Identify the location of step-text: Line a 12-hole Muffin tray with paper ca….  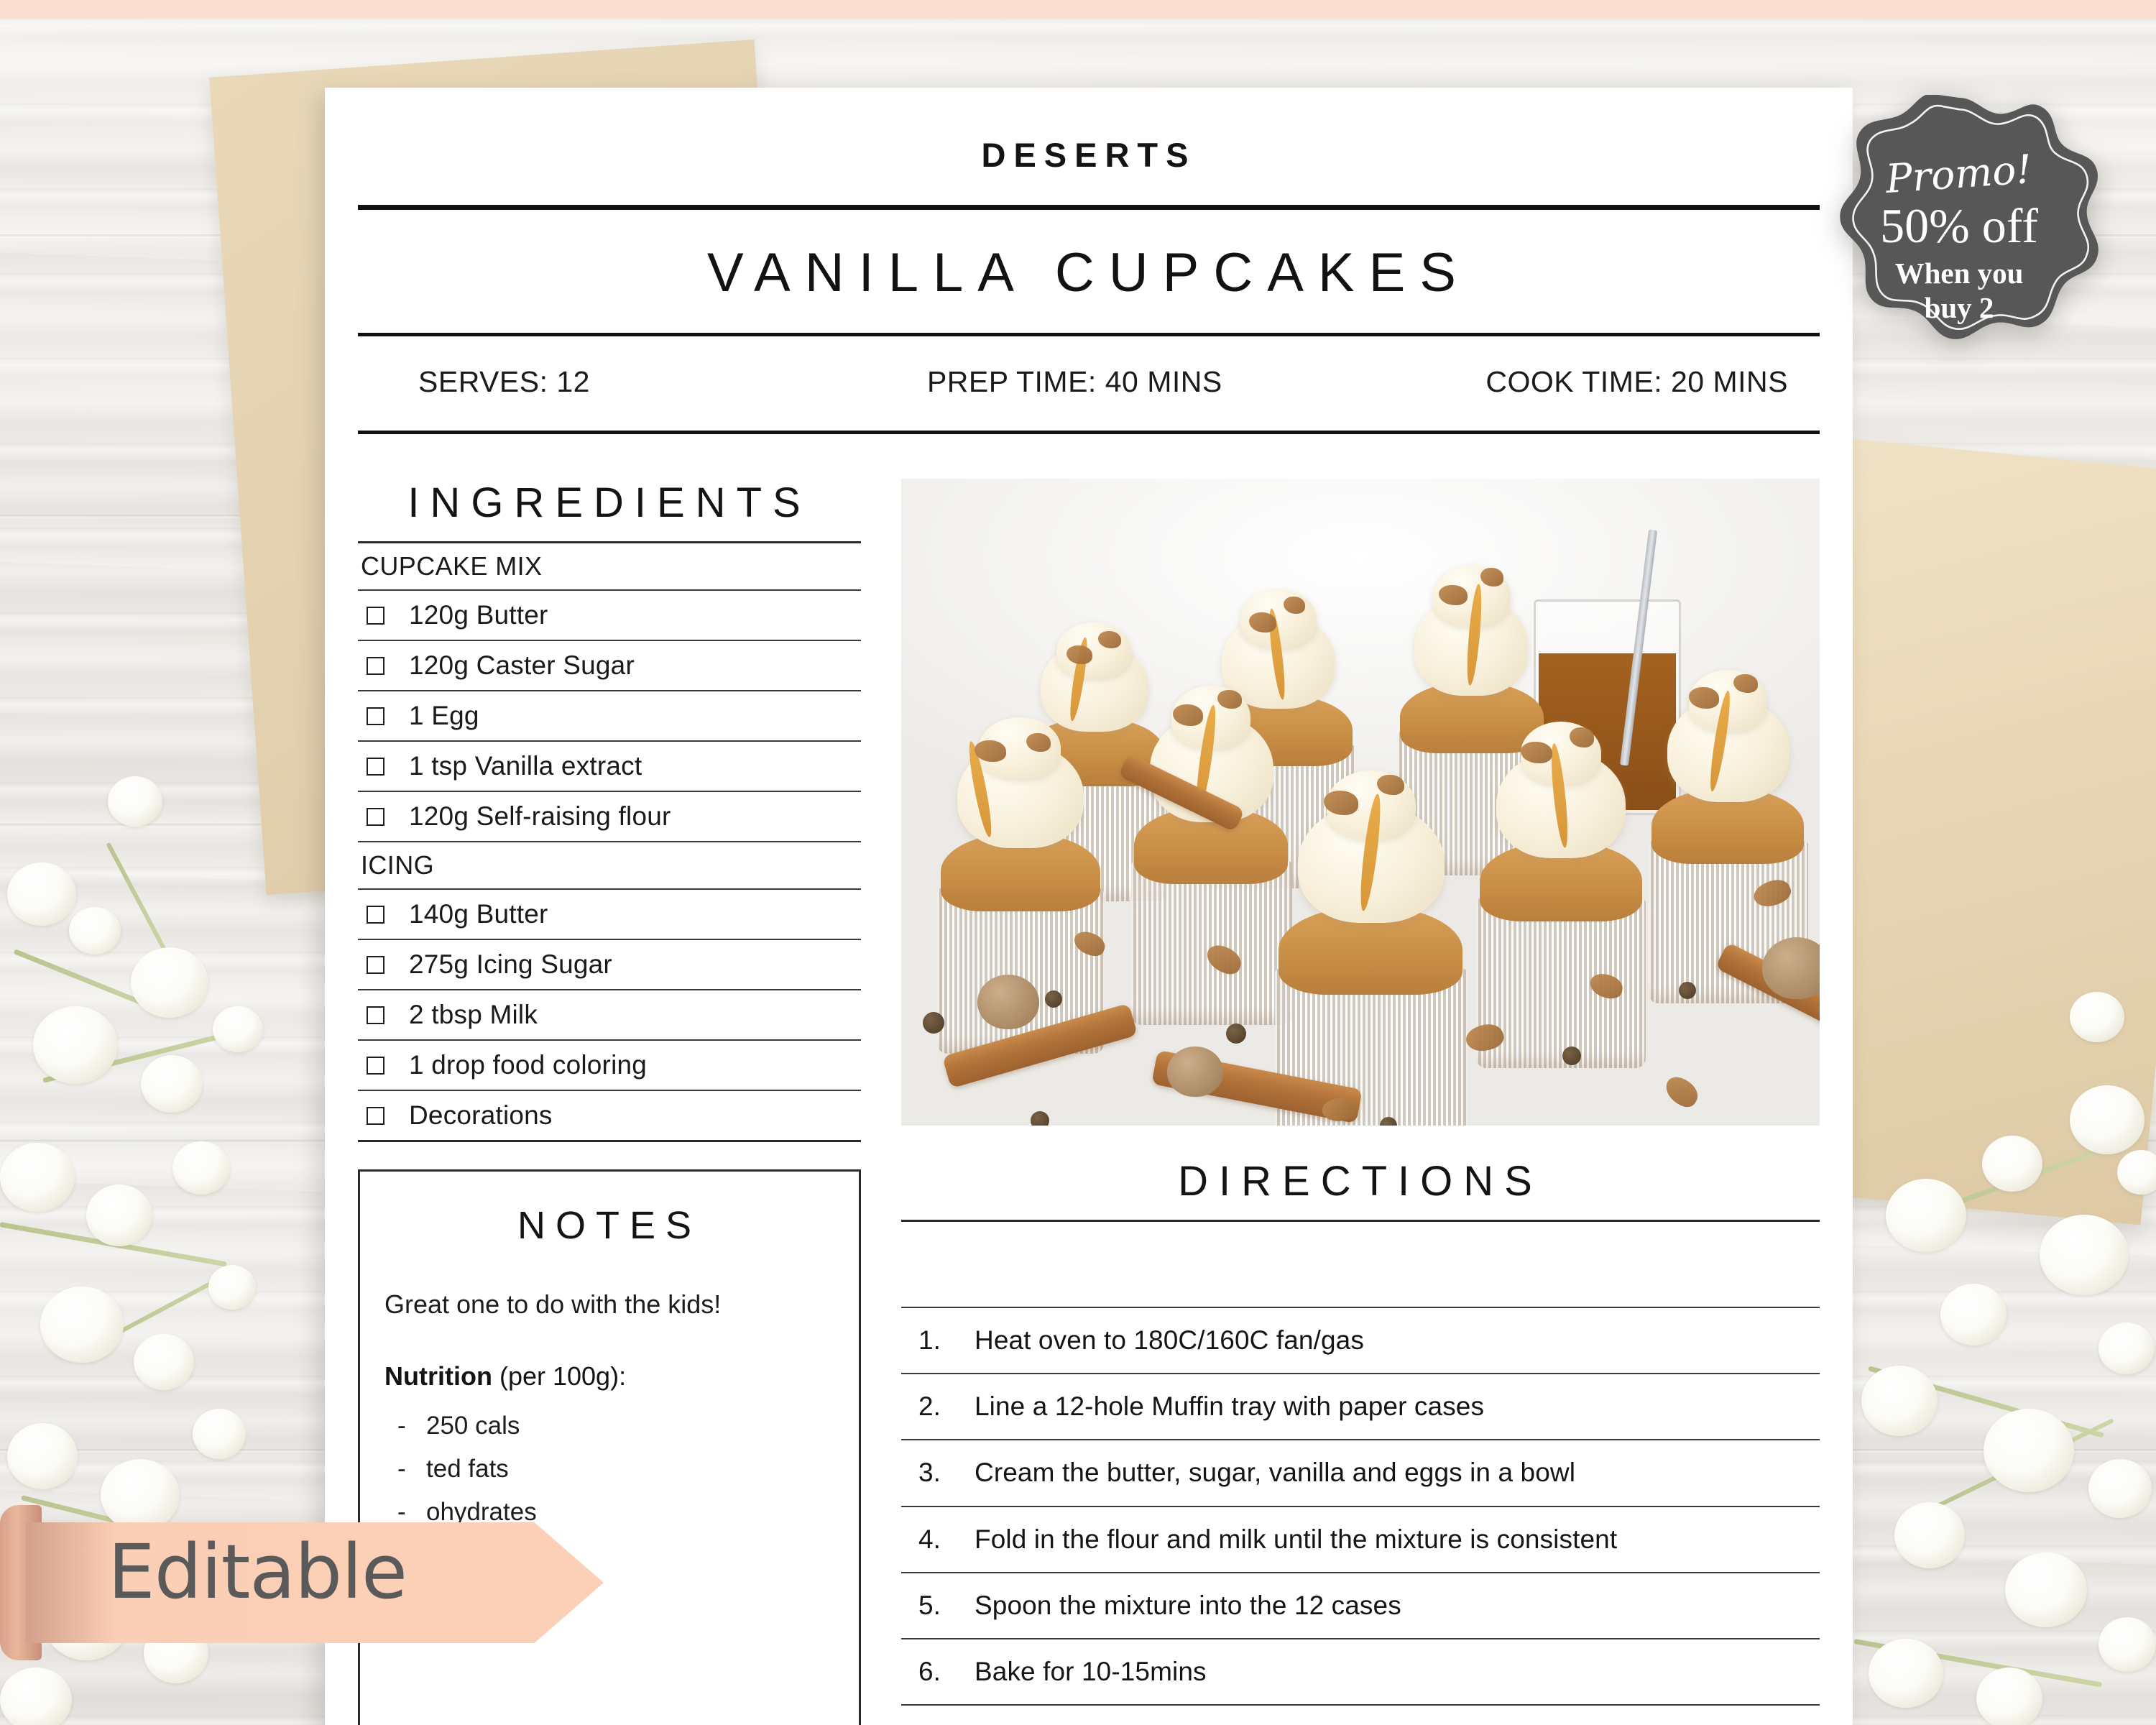
(1230, 1407).